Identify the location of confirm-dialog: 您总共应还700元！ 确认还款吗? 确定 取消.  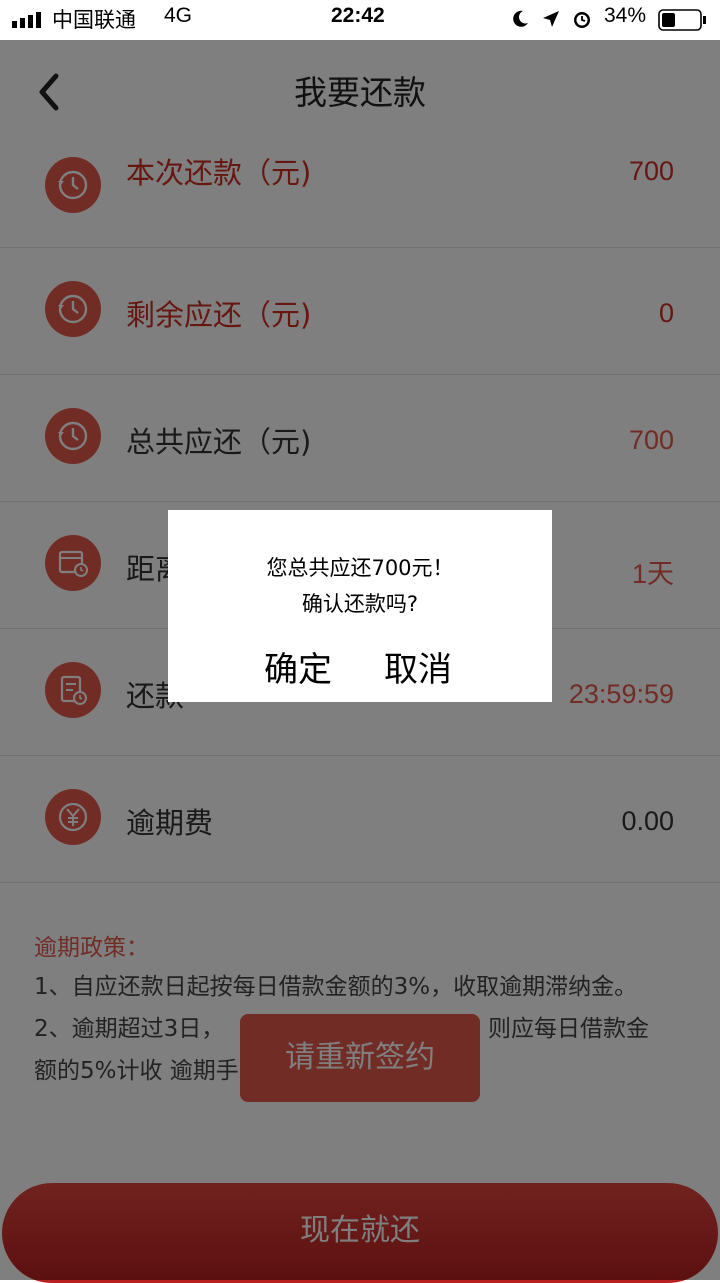
(360, 606).